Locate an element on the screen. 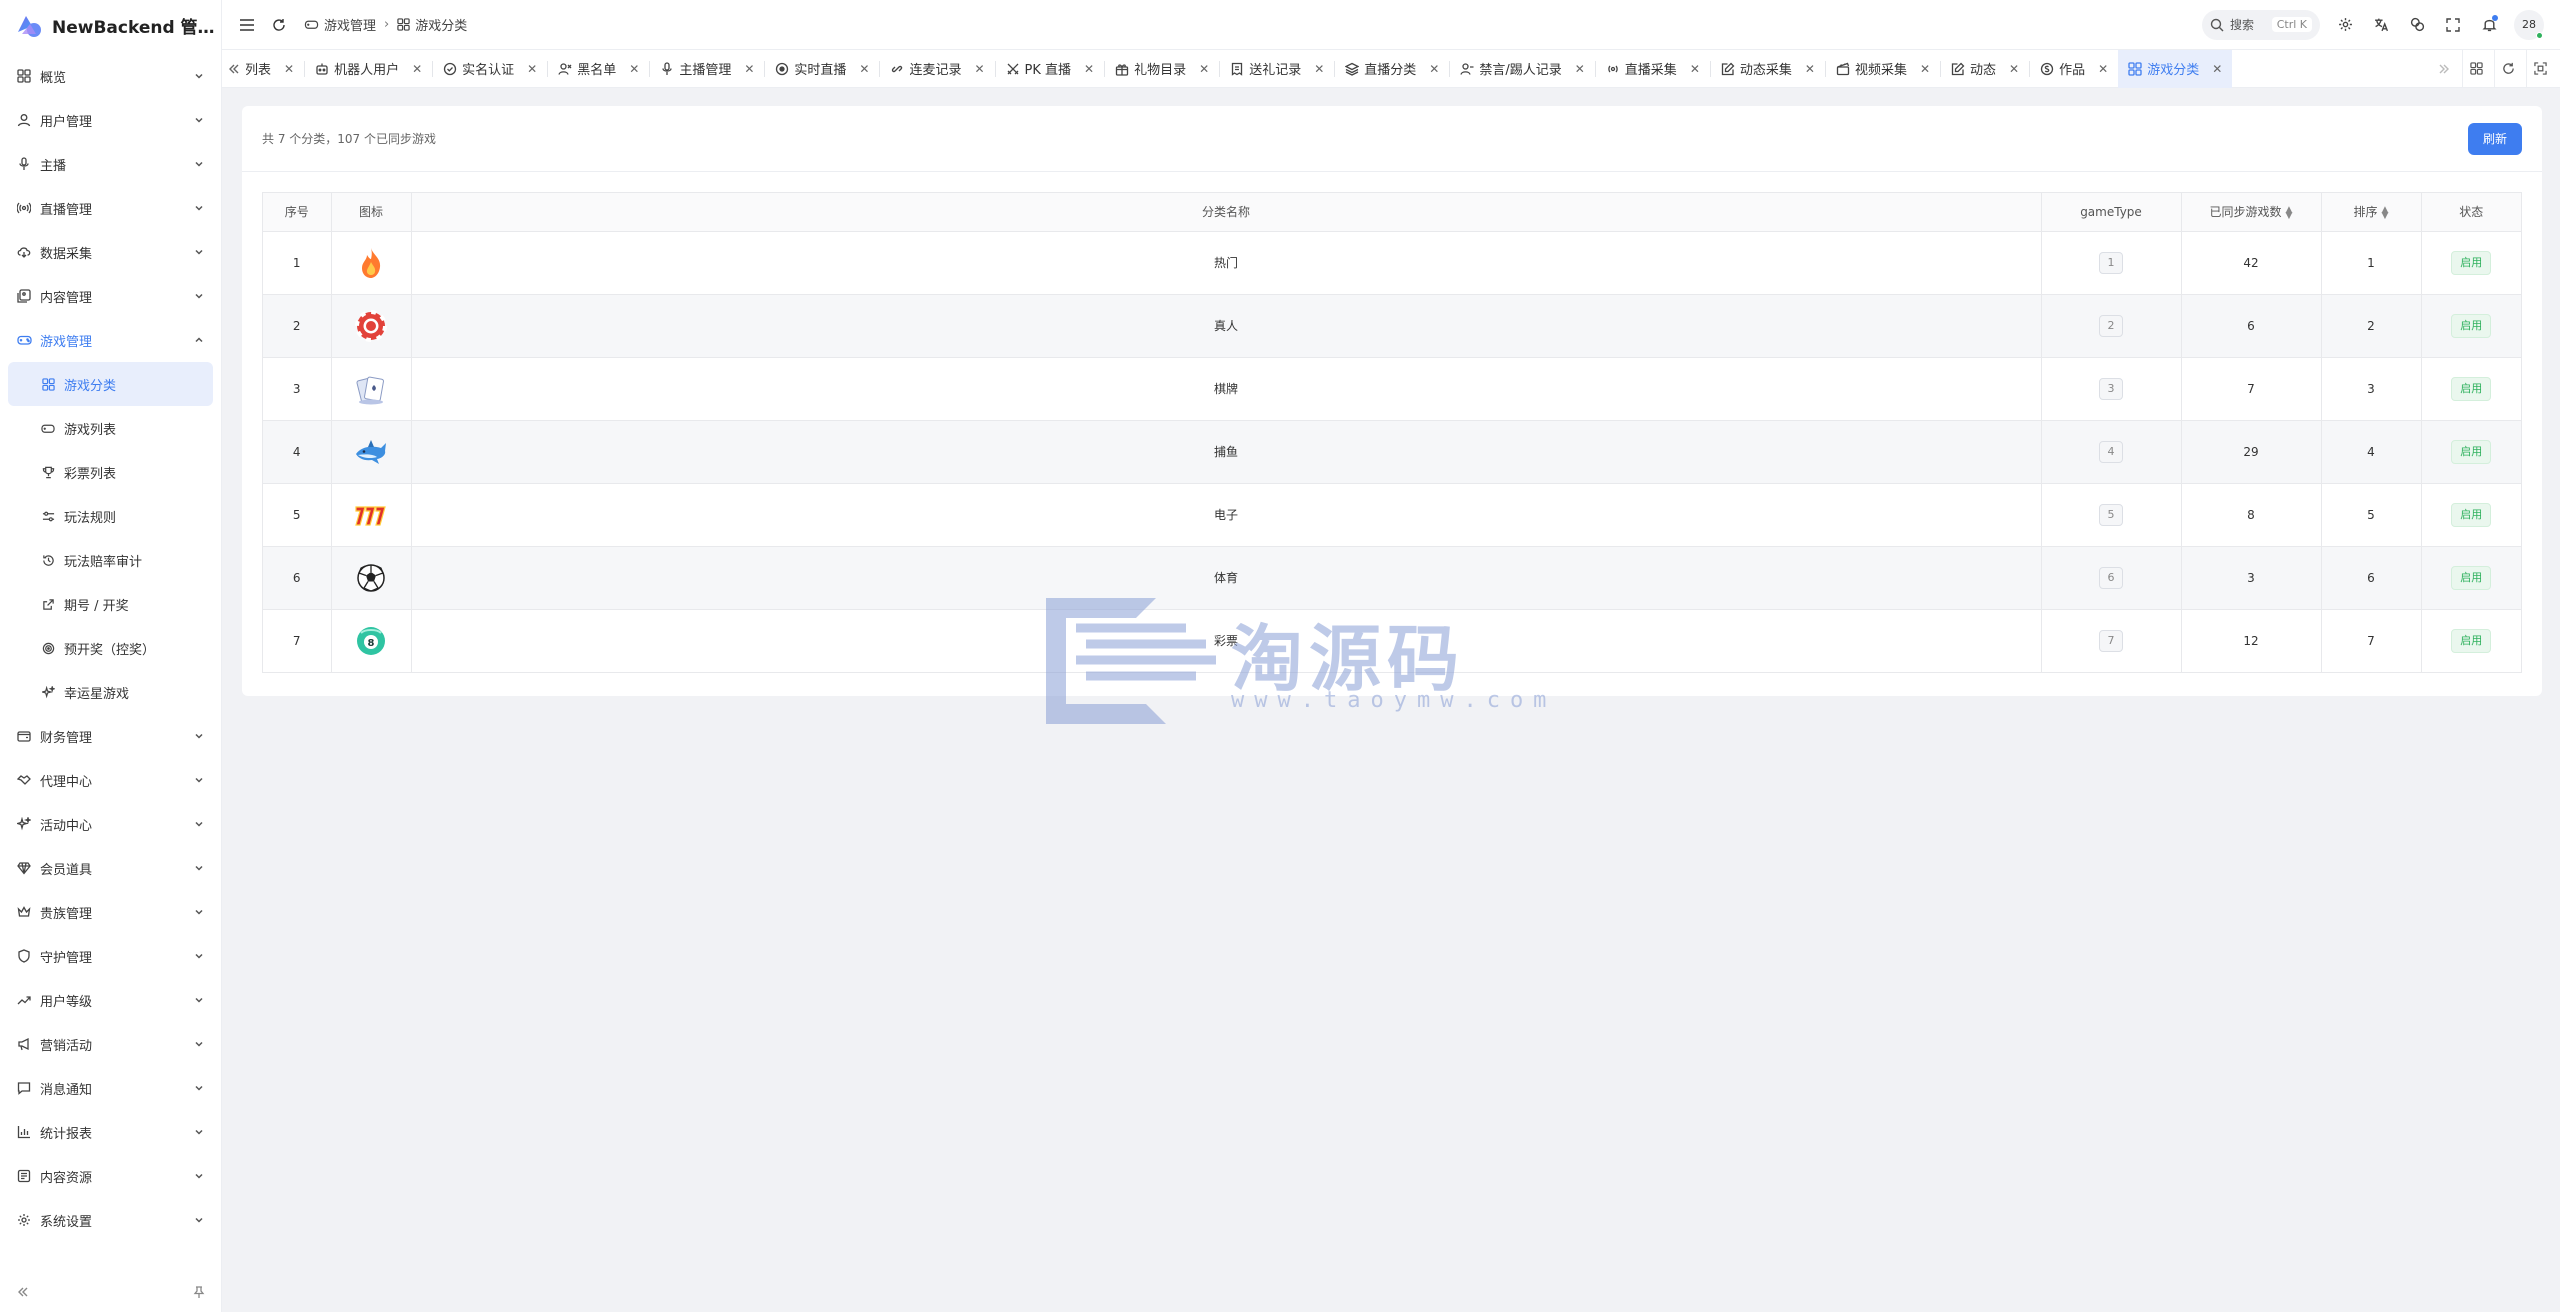 The image size is (2560, 1312). sidebar-item-messages: 消息通知 is located at coordinates (110, 1088).